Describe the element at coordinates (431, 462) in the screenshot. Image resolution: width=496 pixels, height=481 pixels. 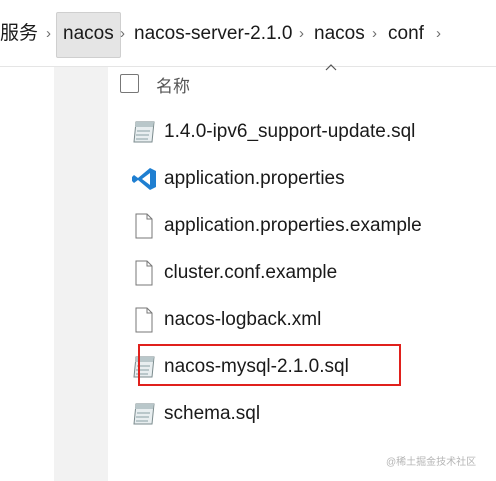
I see `watermark: @稀土掘金技术社区` at that location.